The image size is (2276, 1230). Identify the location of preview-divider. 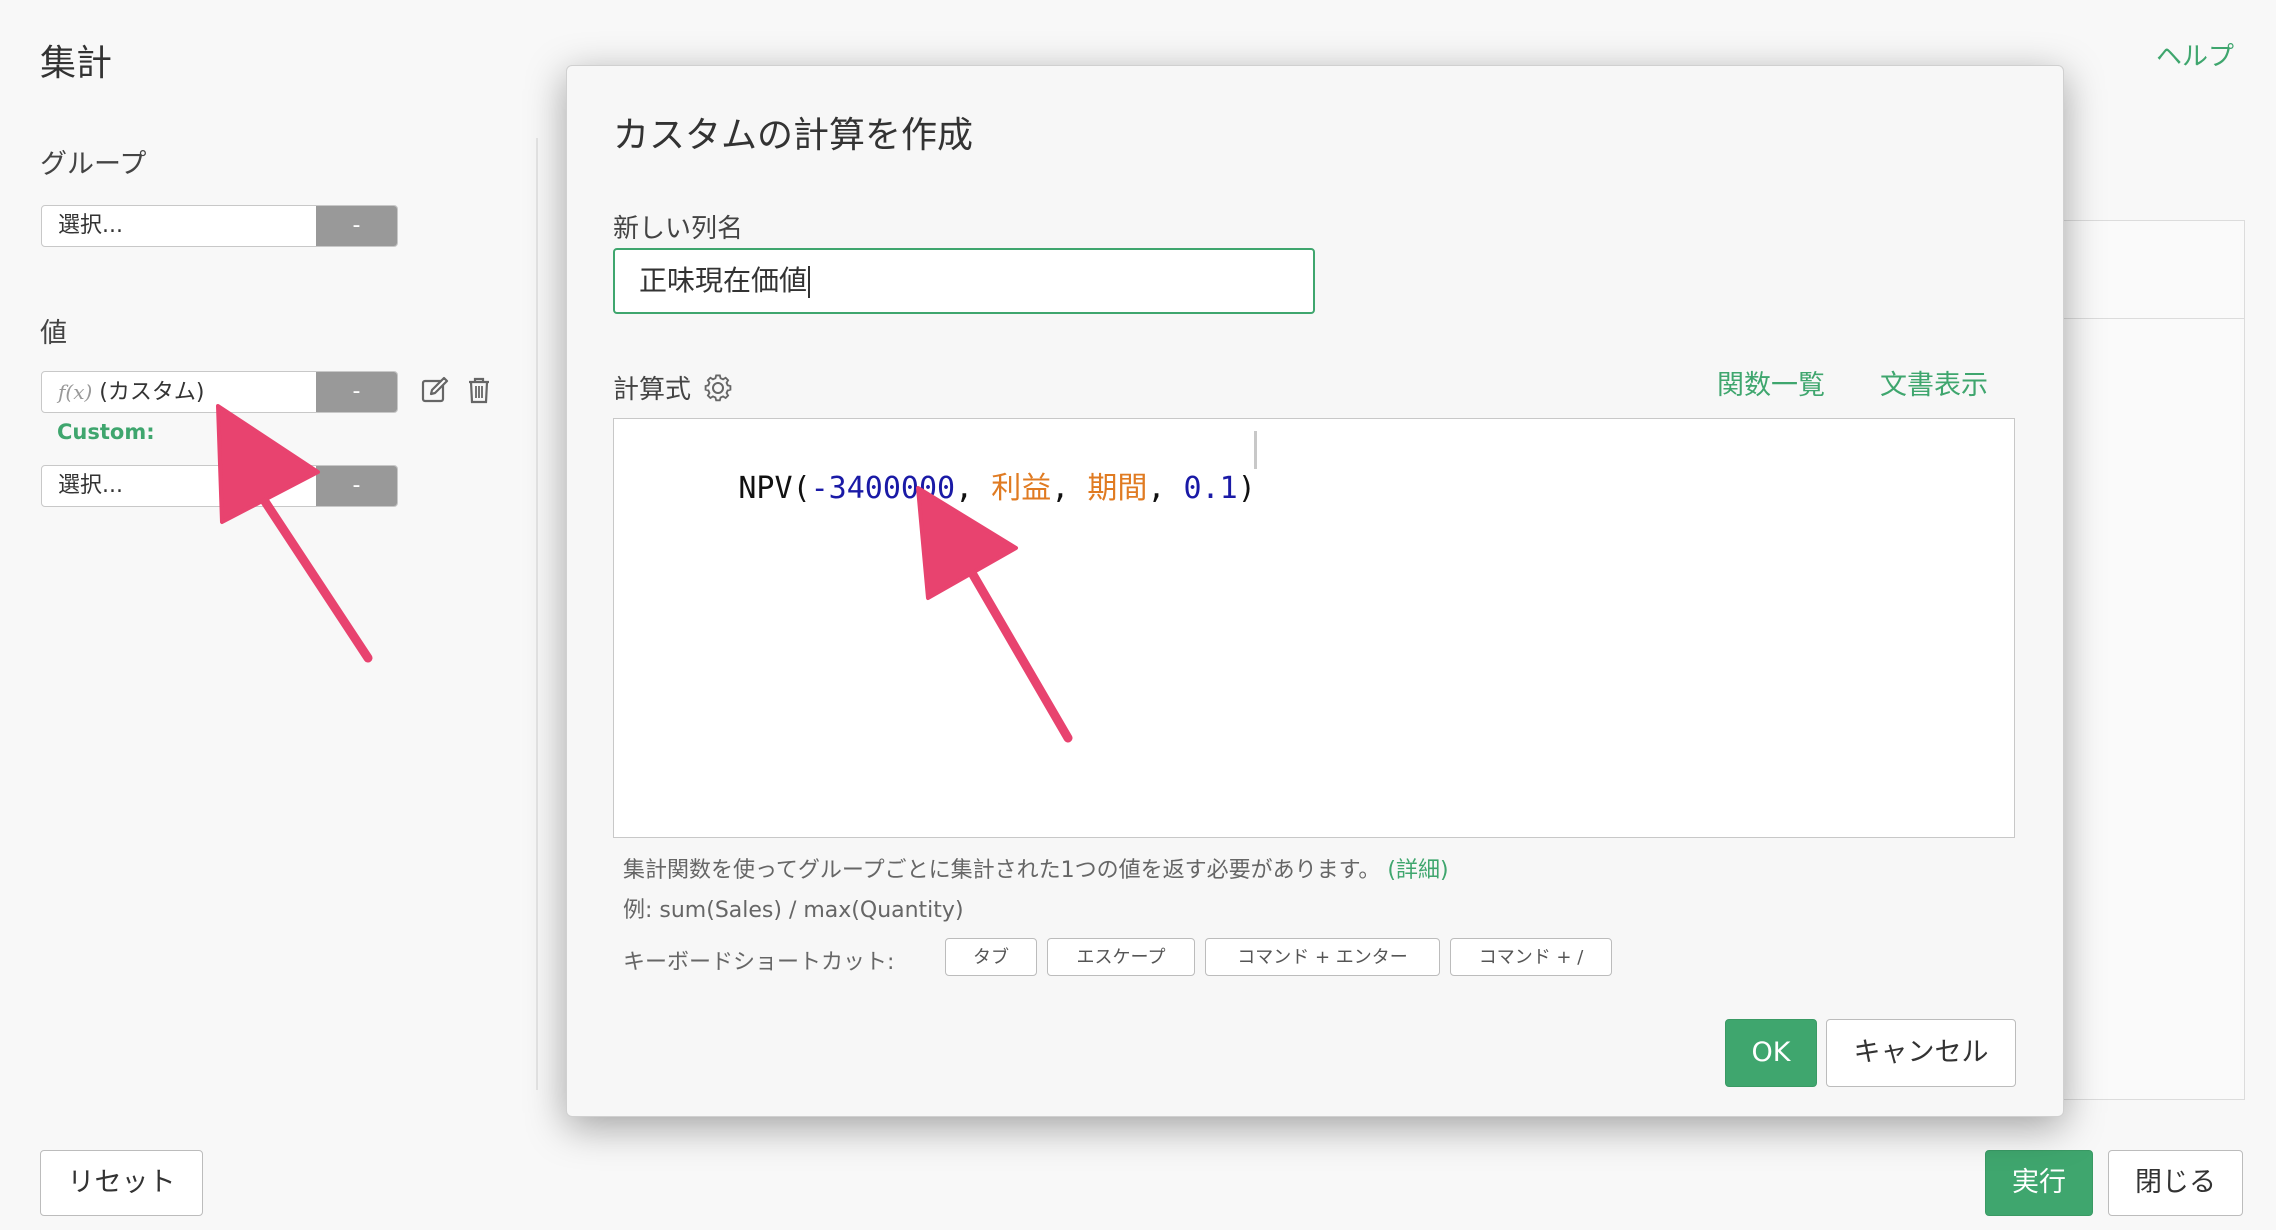
(2154, 318).